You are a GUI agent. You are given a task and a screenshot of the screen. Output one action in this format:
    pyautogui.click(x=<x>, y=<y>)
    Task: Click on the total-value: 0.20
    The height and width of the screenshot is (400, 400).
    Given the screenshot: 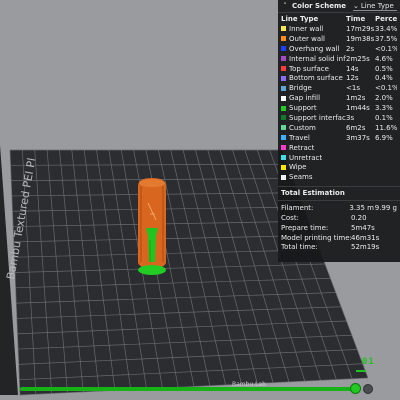 What is the action you would take?
    pyautogui.click(x=359, y=217)
    